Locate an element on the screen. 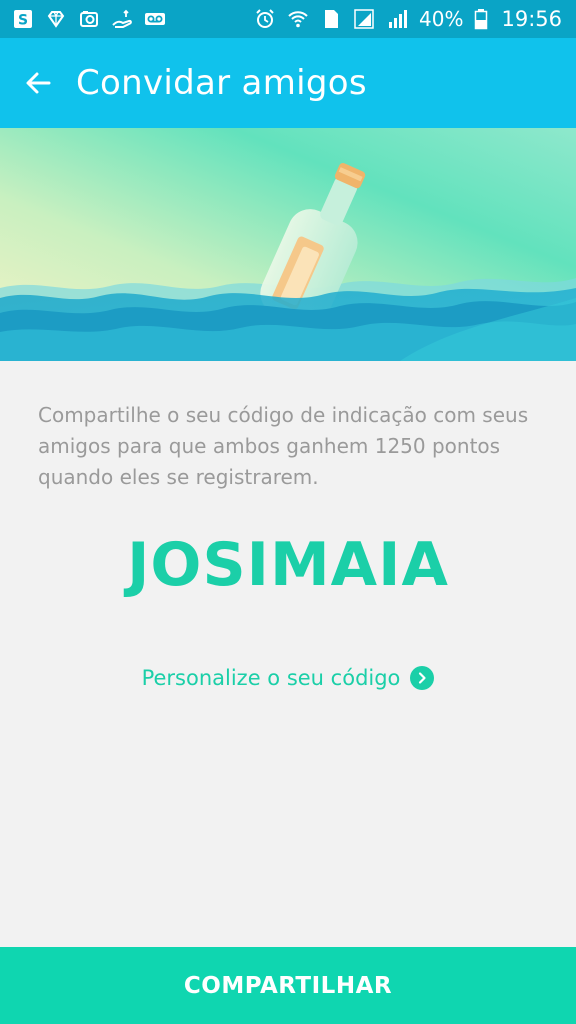 The width and height of the screenshot is (576, 1024). arrow-left-icon is located at coordinates (38, 83).